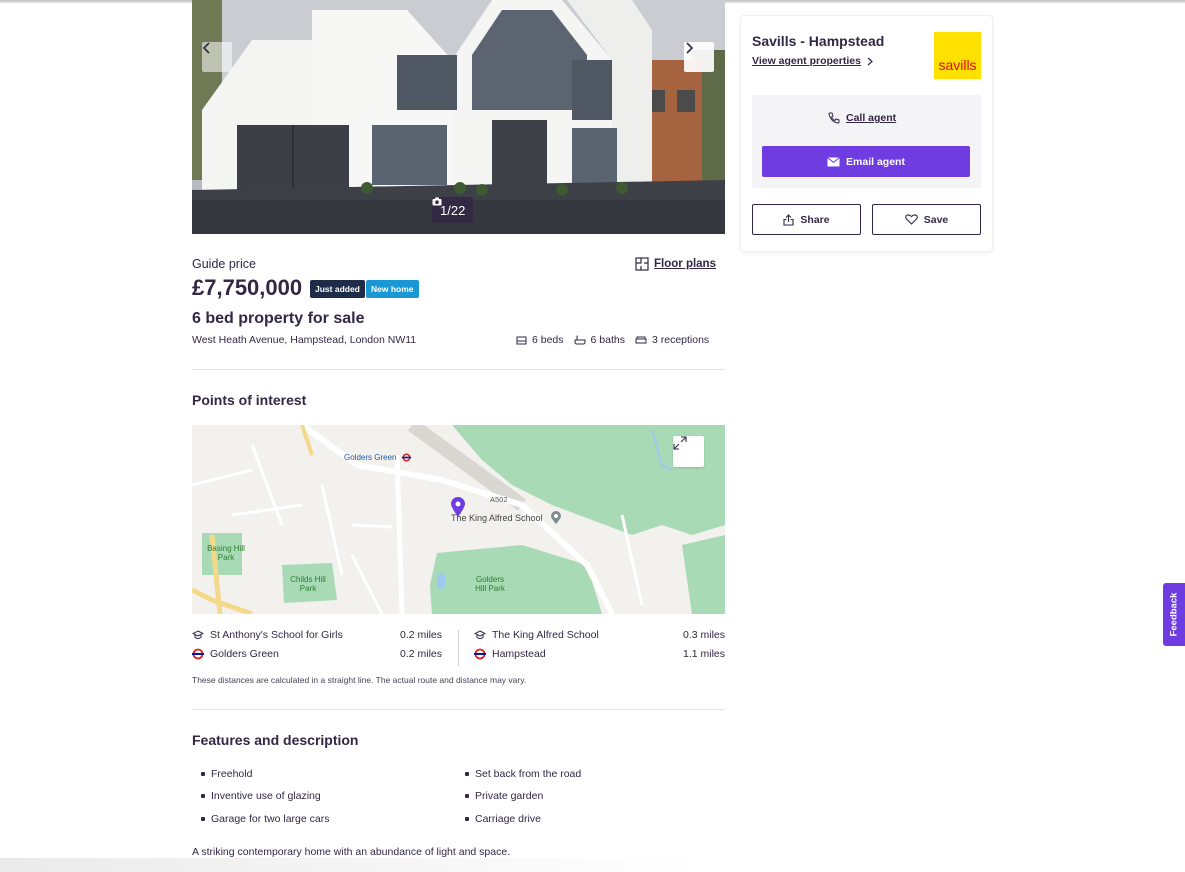 The height and width of the screenshot is (872, 1185). I want to click on email-agent-label: Email agent, so click(875, 161).